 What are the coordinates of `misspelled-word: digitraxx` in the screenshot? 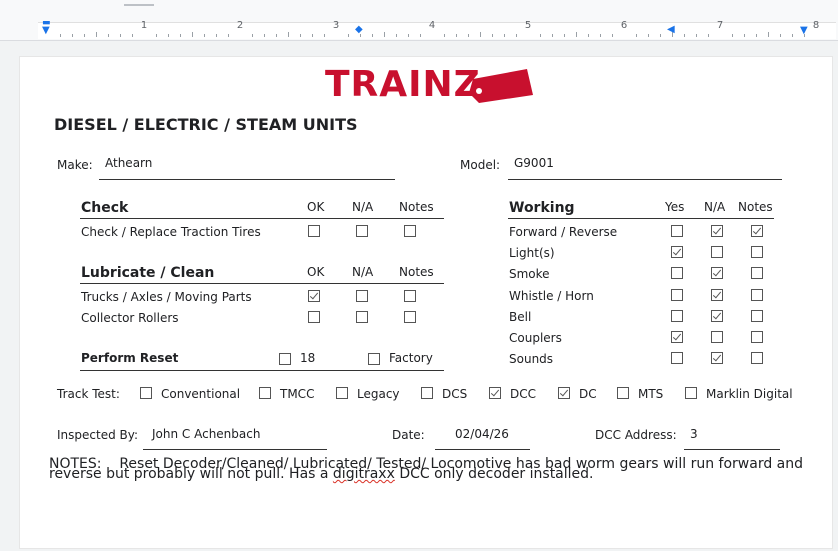 It's located at (364, 474).